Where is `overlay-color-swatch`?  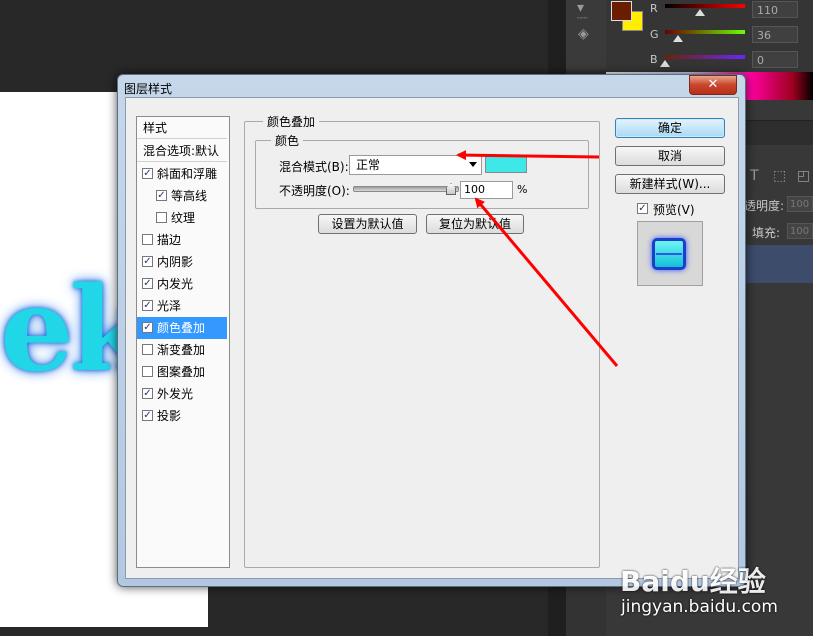
overlay-color-swatch is located at coordinates (506, 164).